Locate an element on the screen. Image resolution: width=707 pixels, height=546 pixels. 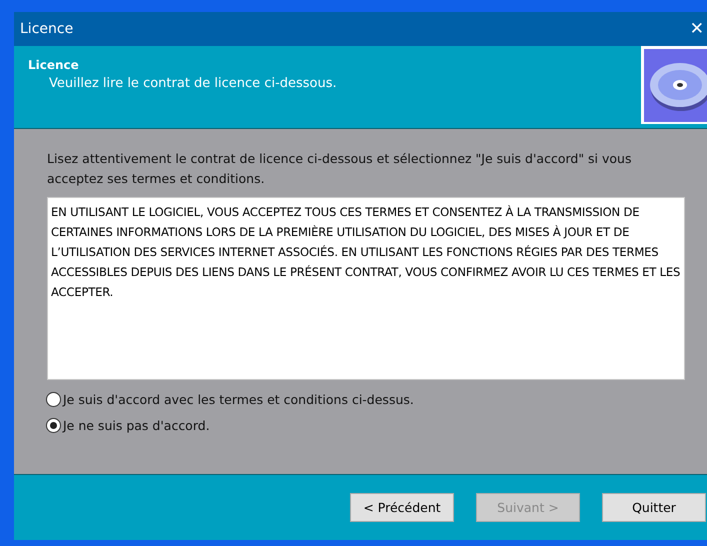
header-subtitle: Veuillez lire le contrat de licence ci-dessous. is located at coordinates (192, 83).